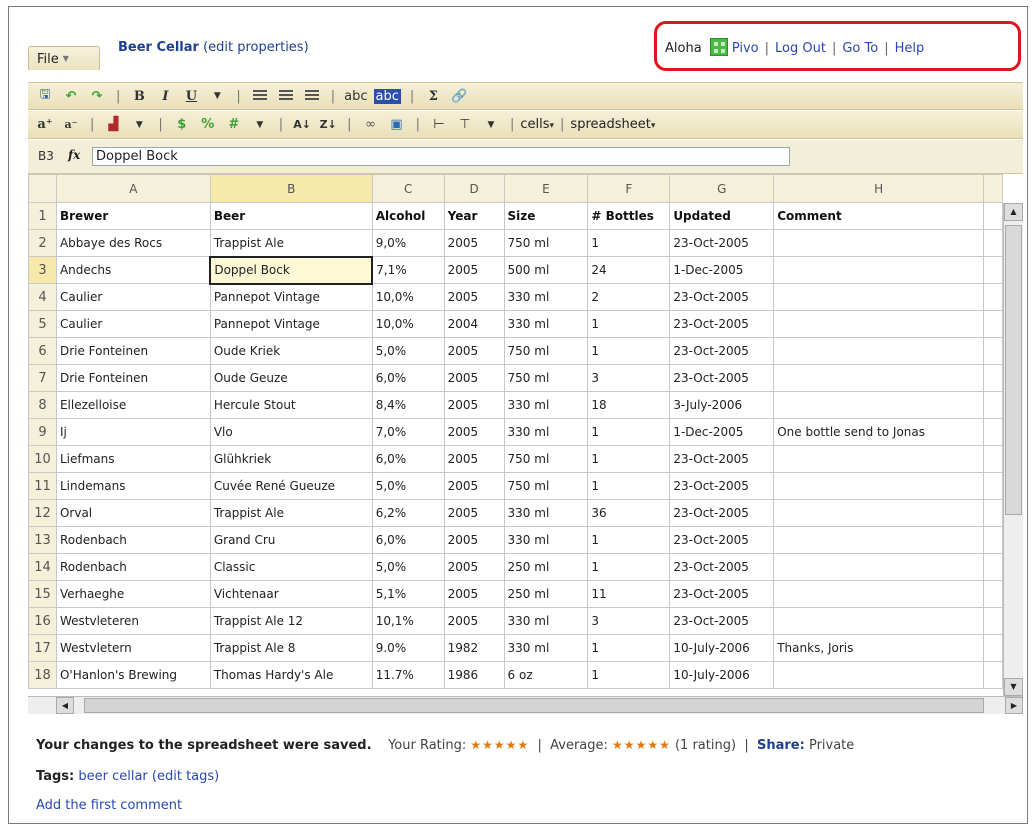 Image resolution: width=1034 pixels, height=830 pixels. What do you see at coordinates (546, 621) in the screenshot?
I see `cell-e16: 330 ml` at bounding box center [546, 621].